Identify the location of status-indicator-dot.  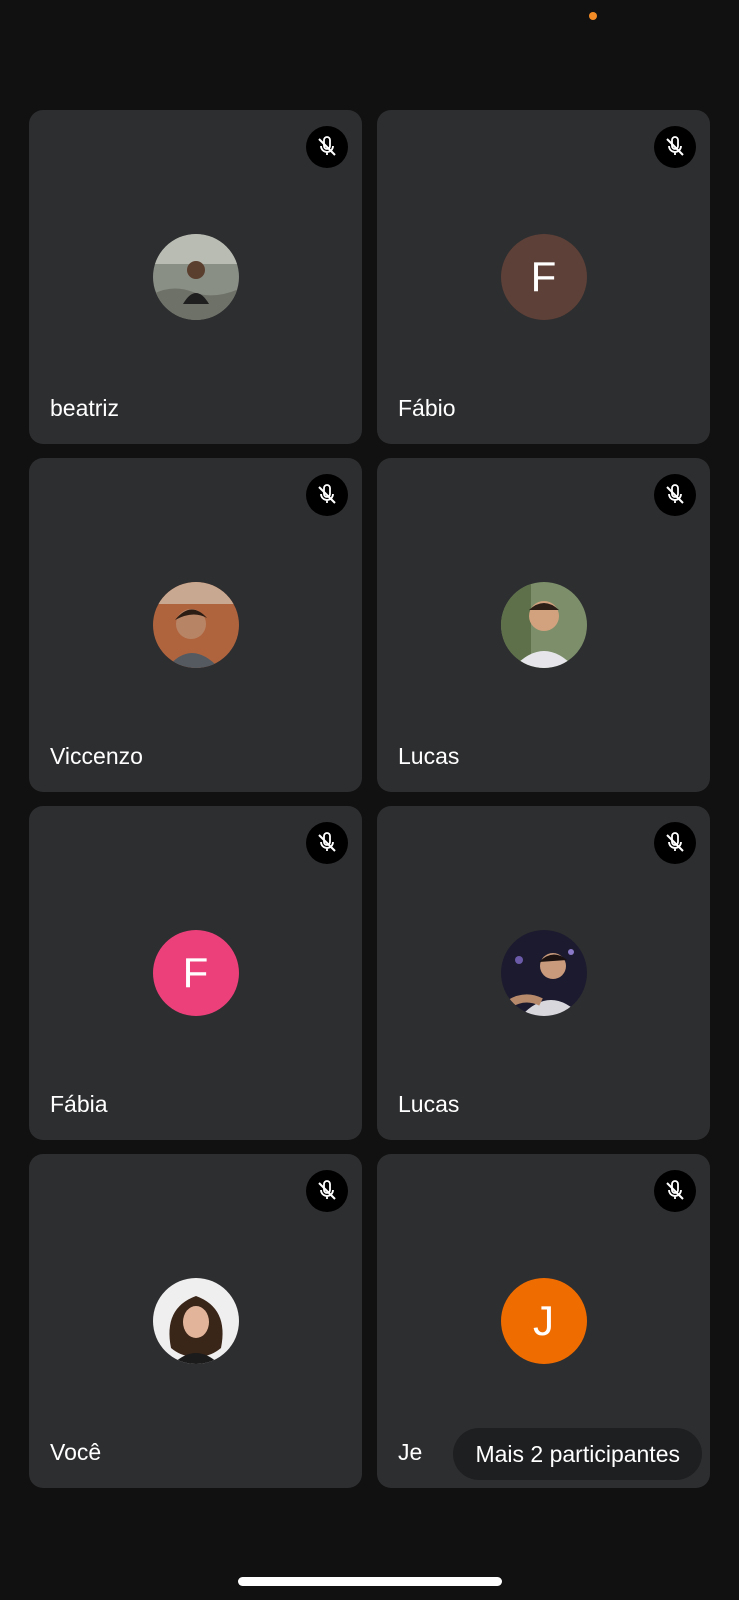
(593, 16).